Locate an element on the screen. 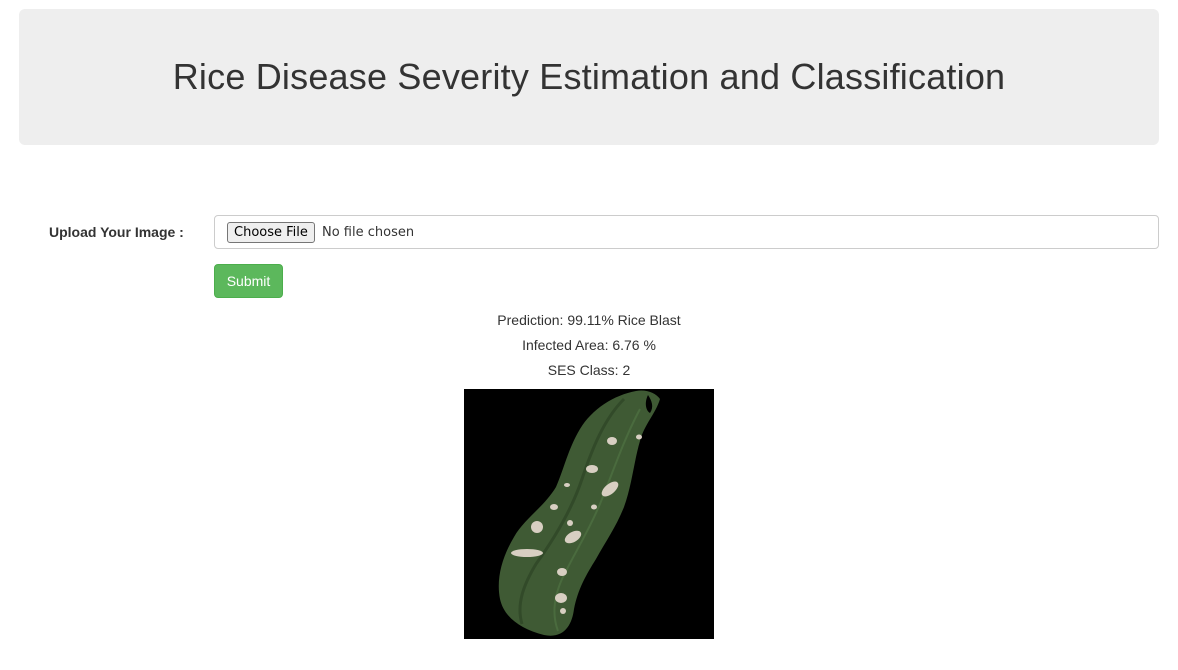 The width and height of the screenshot is (1178, 670). leaf-illustration is located at coordinates (589, 514).